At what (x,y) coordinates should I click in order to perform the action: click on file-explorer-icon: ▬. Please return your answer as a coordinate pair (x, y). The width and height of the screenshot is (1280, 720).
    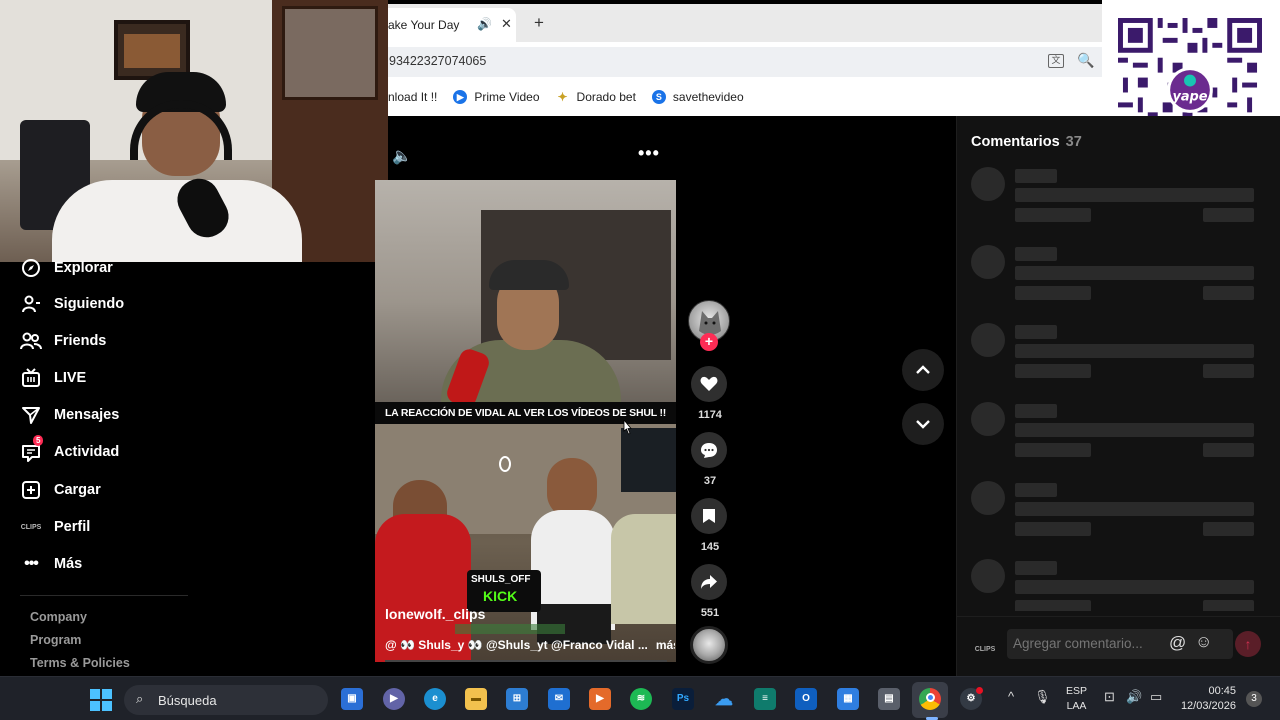
    Looking at the image, I should click on (476, 699).